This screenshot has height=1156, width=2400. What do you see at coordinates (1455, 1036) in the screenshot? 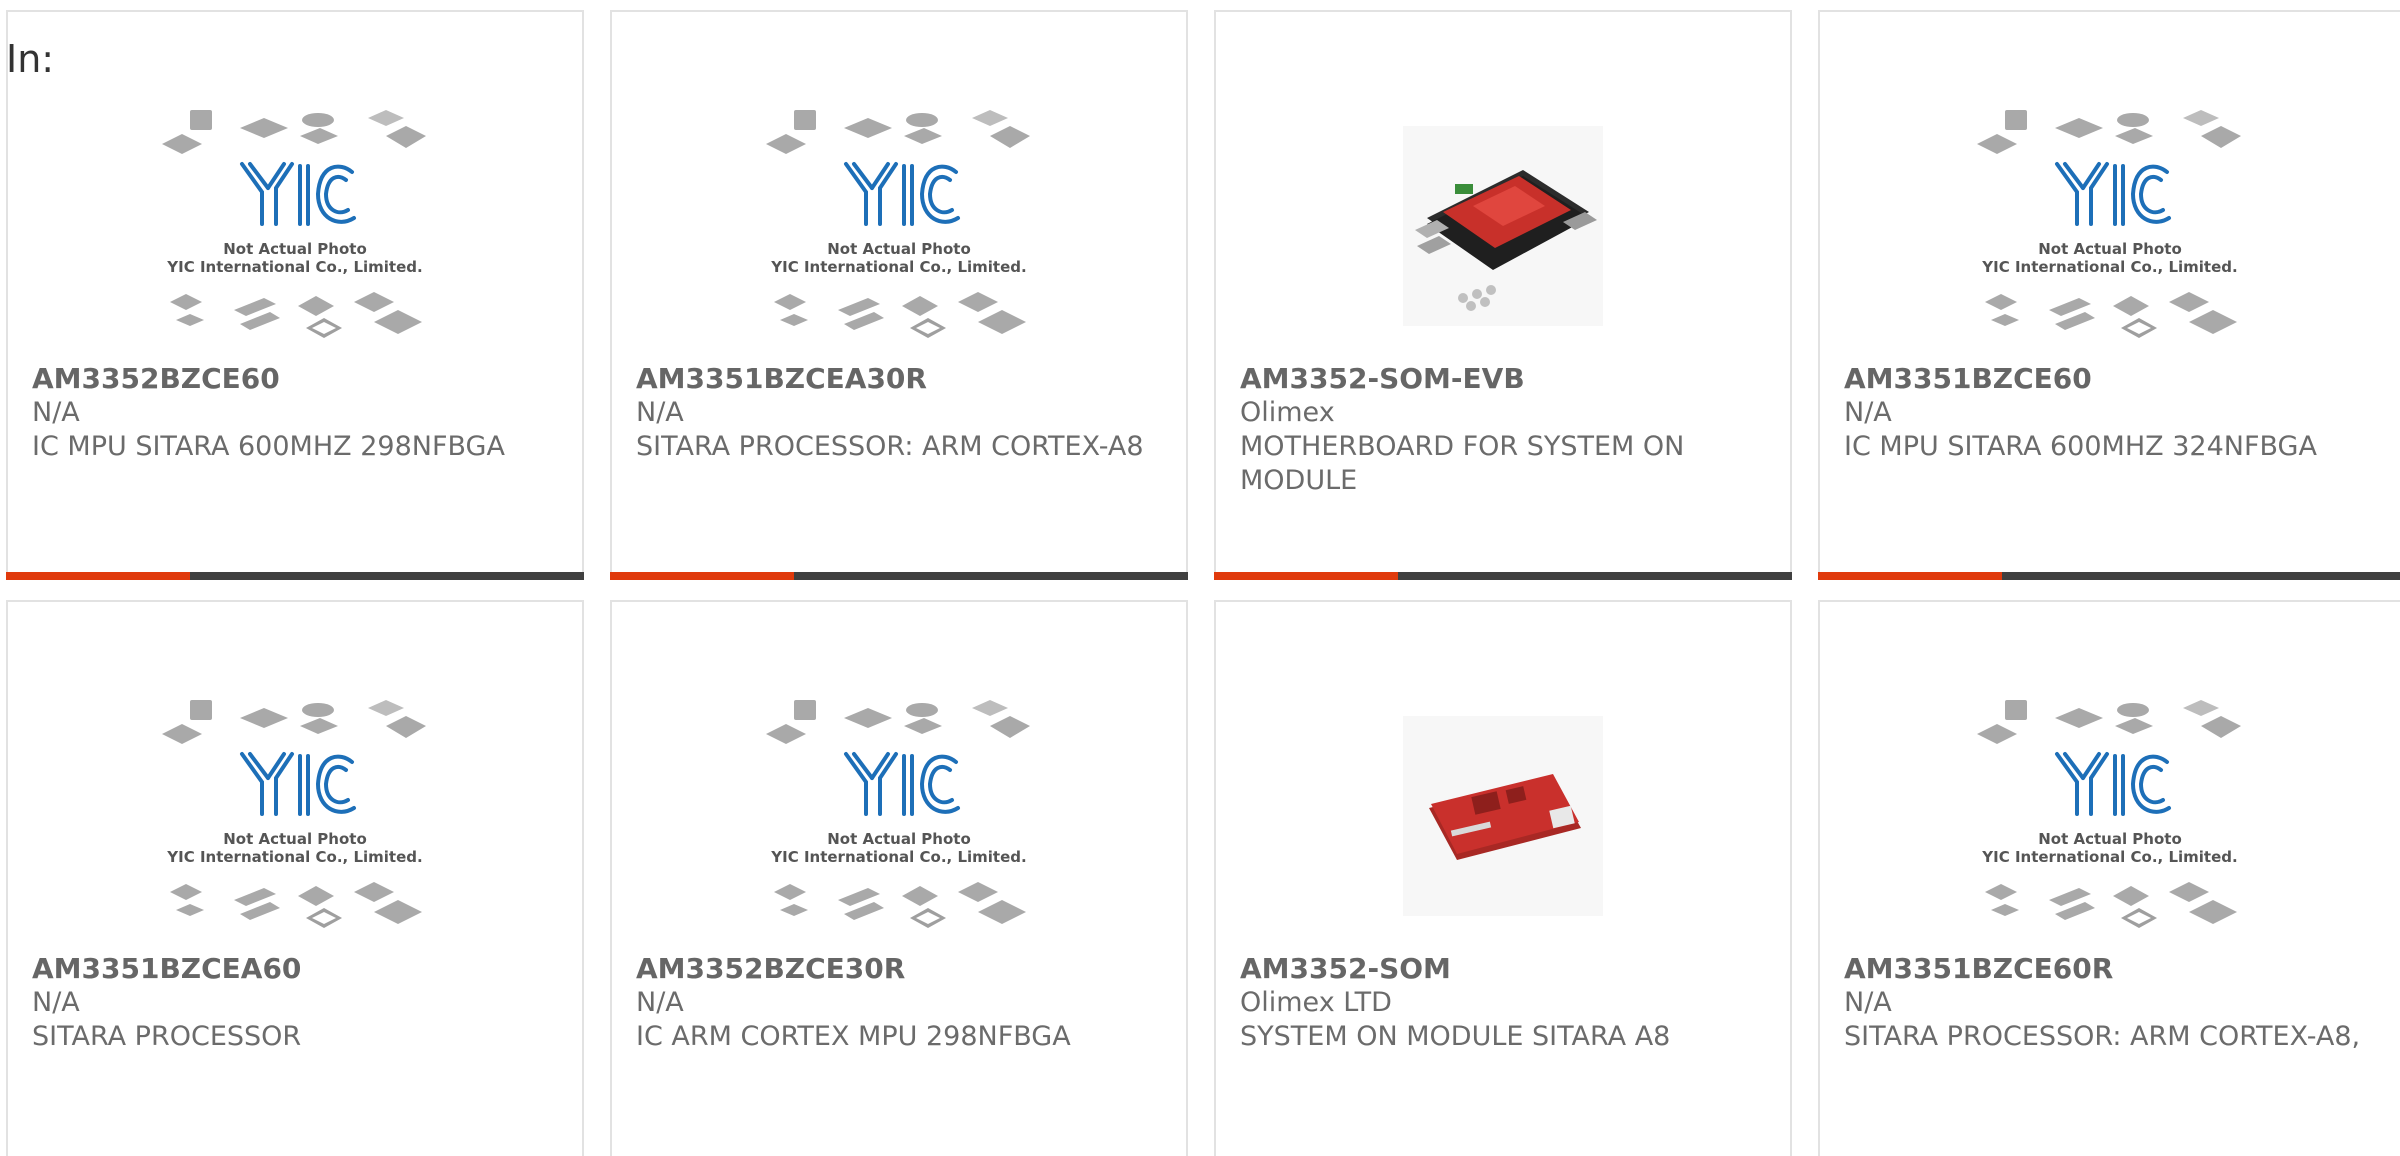
I see `description: SYSTEM ON MODULE SITARA A8` at bounding box center [1455, 1036].